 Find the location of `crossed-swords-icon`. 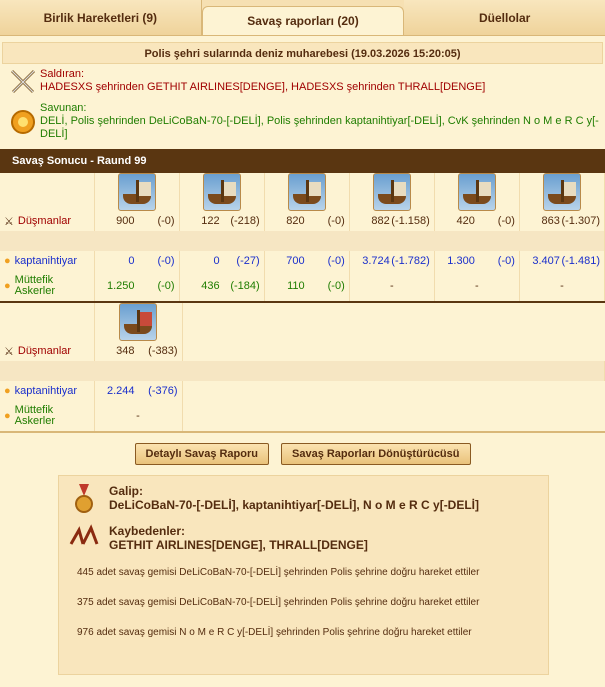

crossed-swords-icon is located at coordinates (23, 82).